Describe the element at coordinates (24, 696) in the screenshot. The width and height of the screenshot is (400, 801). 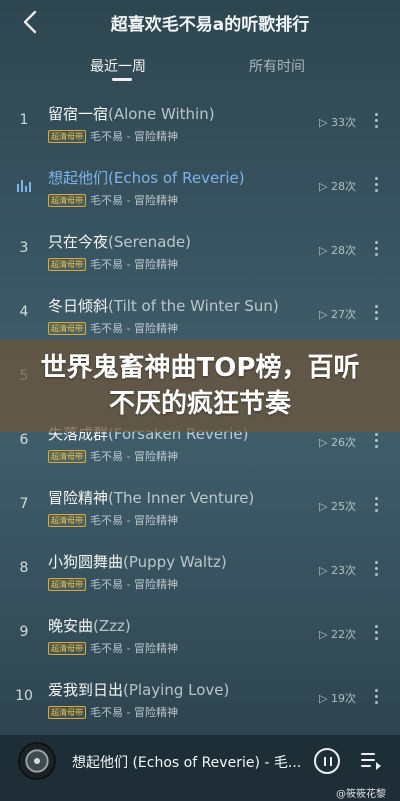
I see `rank-number: 10` at that location.